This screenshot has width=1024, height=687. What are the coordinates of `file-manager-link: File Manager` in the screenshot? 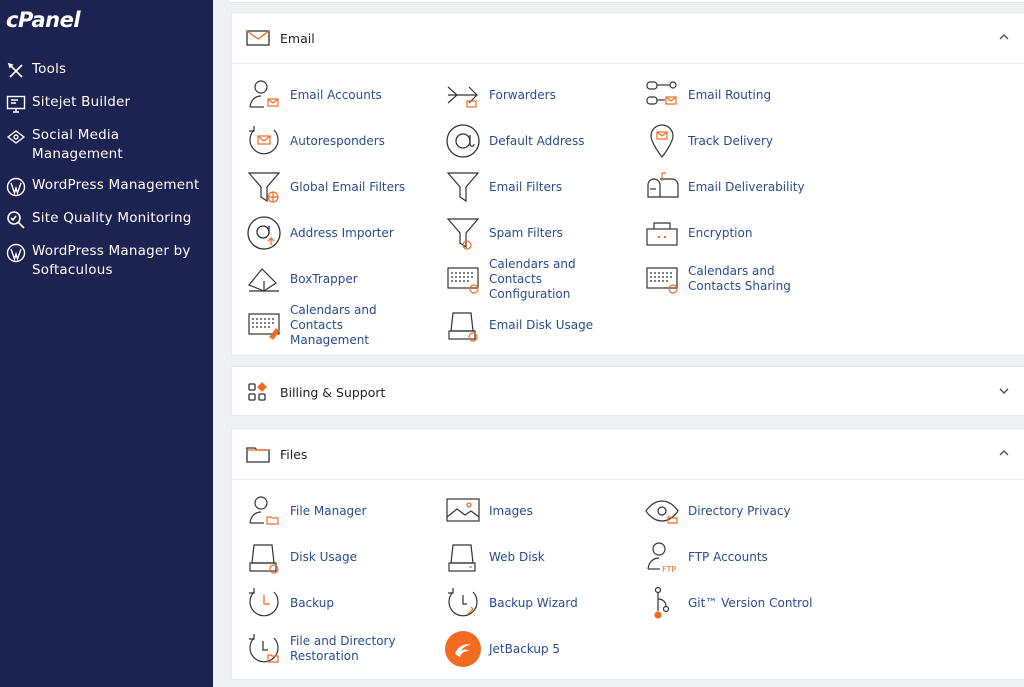 It's located at (346, 511).